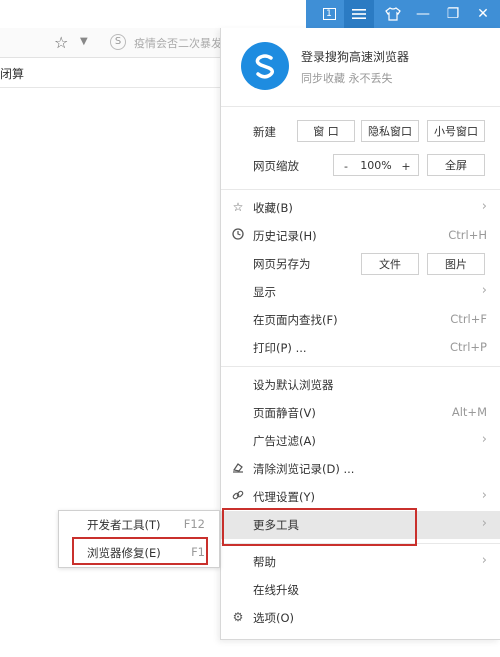  What do you see at coordinates (284, 441) in the screenshot?
I see `menu-item-label: 广告过滤(A)` at bounding box center [284, 441].